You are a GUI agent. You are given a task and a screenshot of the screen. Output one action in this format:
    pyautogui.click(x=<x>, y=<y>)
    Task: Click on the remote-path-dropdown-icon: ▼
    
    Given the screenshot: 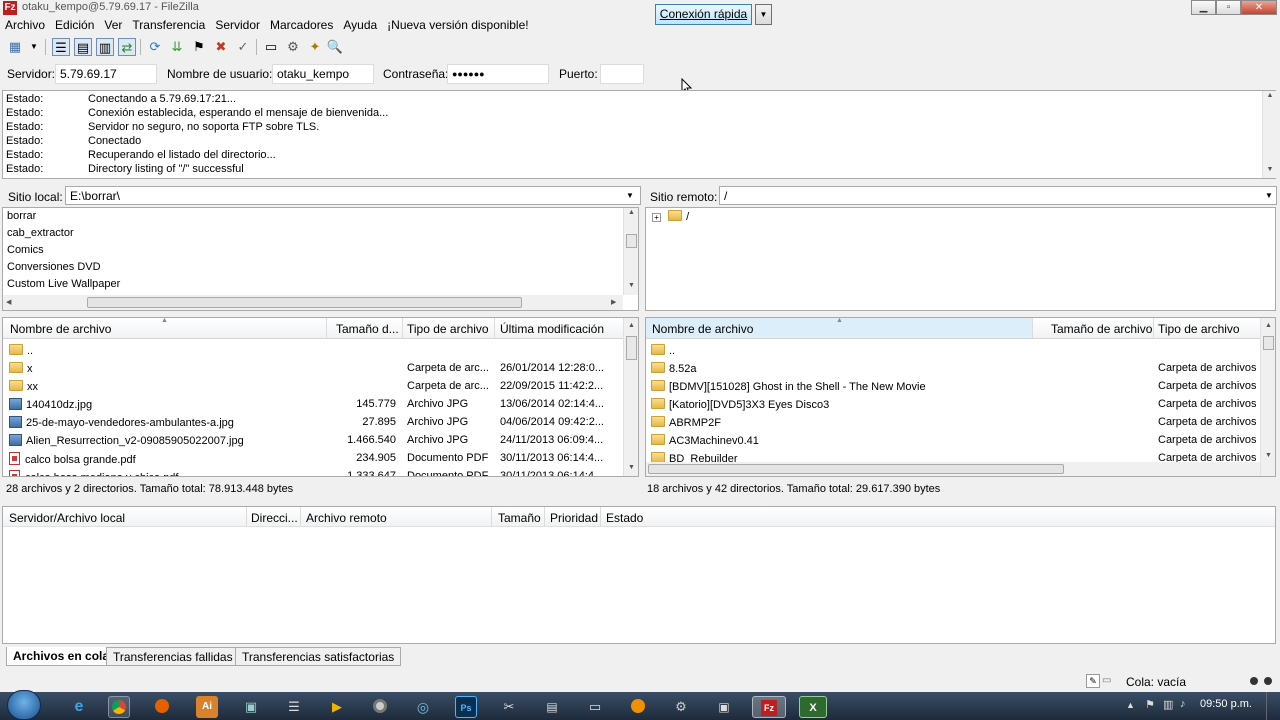 What is the action you would take?
    pyautogui.click(x=1269, y=195)
    